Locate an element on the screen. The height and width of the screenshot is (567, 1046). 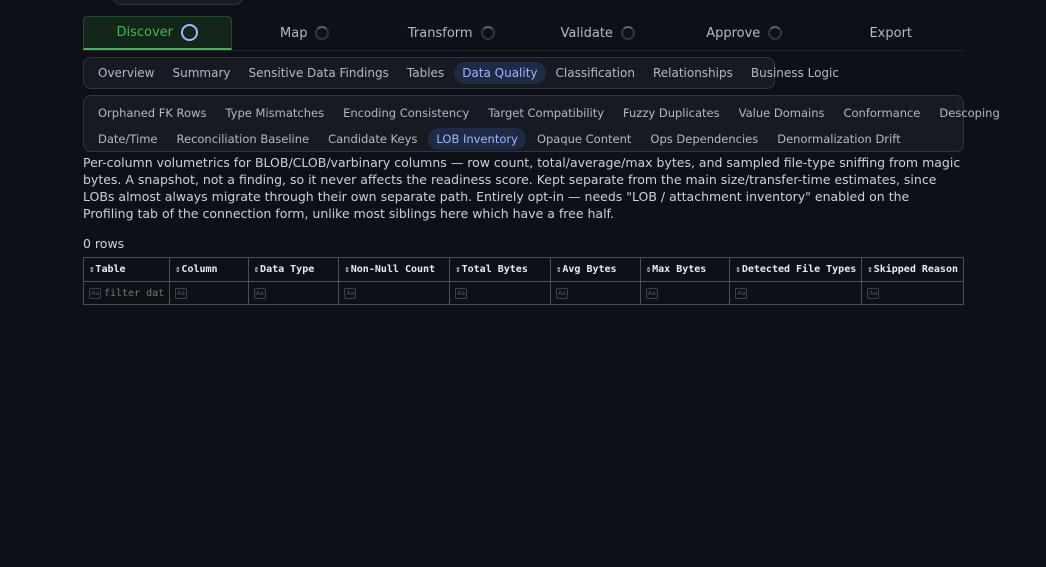
filter-cell-total-bytes: Aa is located at coordinates (500, 293).